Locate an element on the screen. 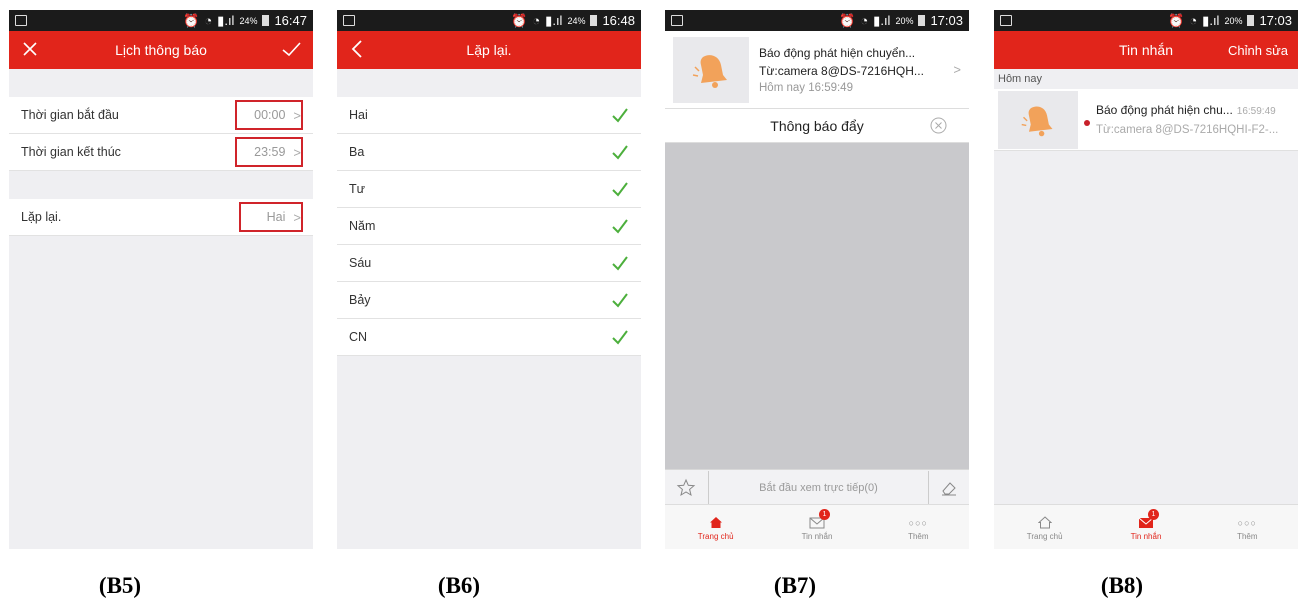  push-header-title: Thông báo đẩy is located at coordinates (817, 125).